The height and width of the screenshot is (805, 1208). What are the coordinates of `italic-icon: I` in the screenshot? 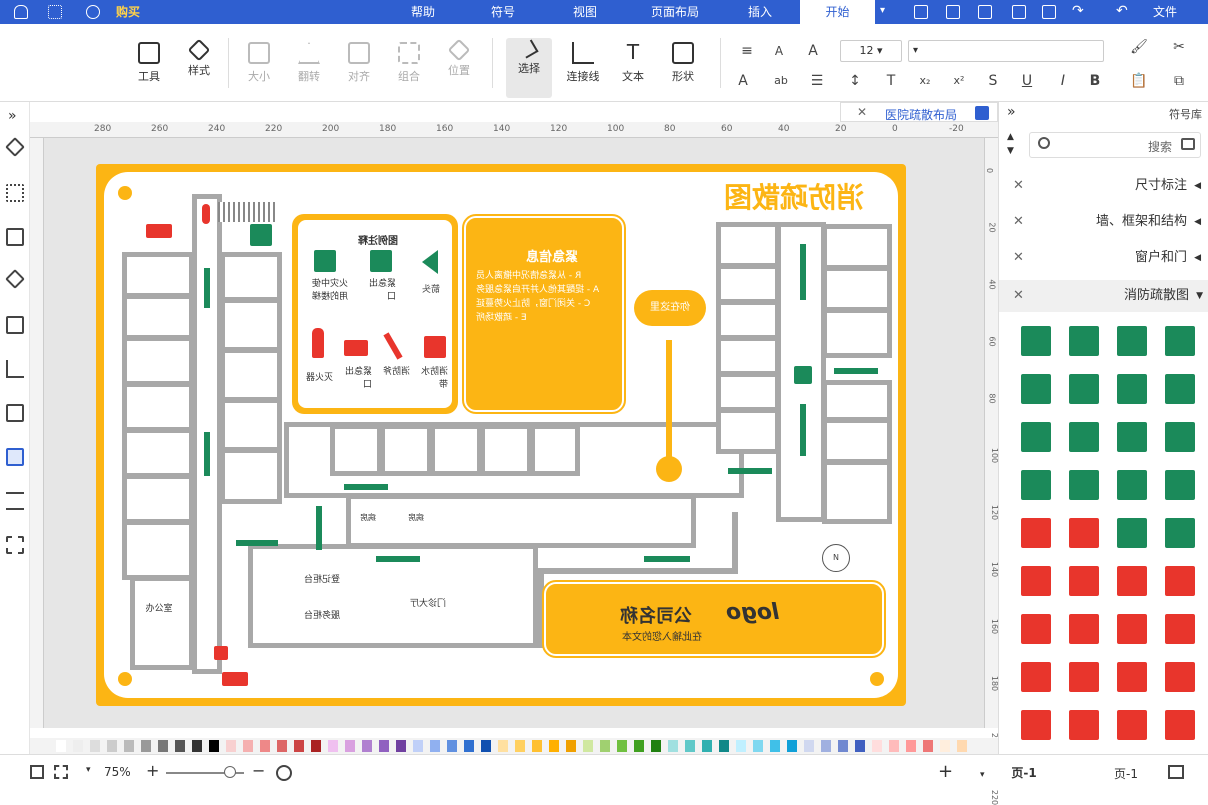 It's located at (1063, 81).